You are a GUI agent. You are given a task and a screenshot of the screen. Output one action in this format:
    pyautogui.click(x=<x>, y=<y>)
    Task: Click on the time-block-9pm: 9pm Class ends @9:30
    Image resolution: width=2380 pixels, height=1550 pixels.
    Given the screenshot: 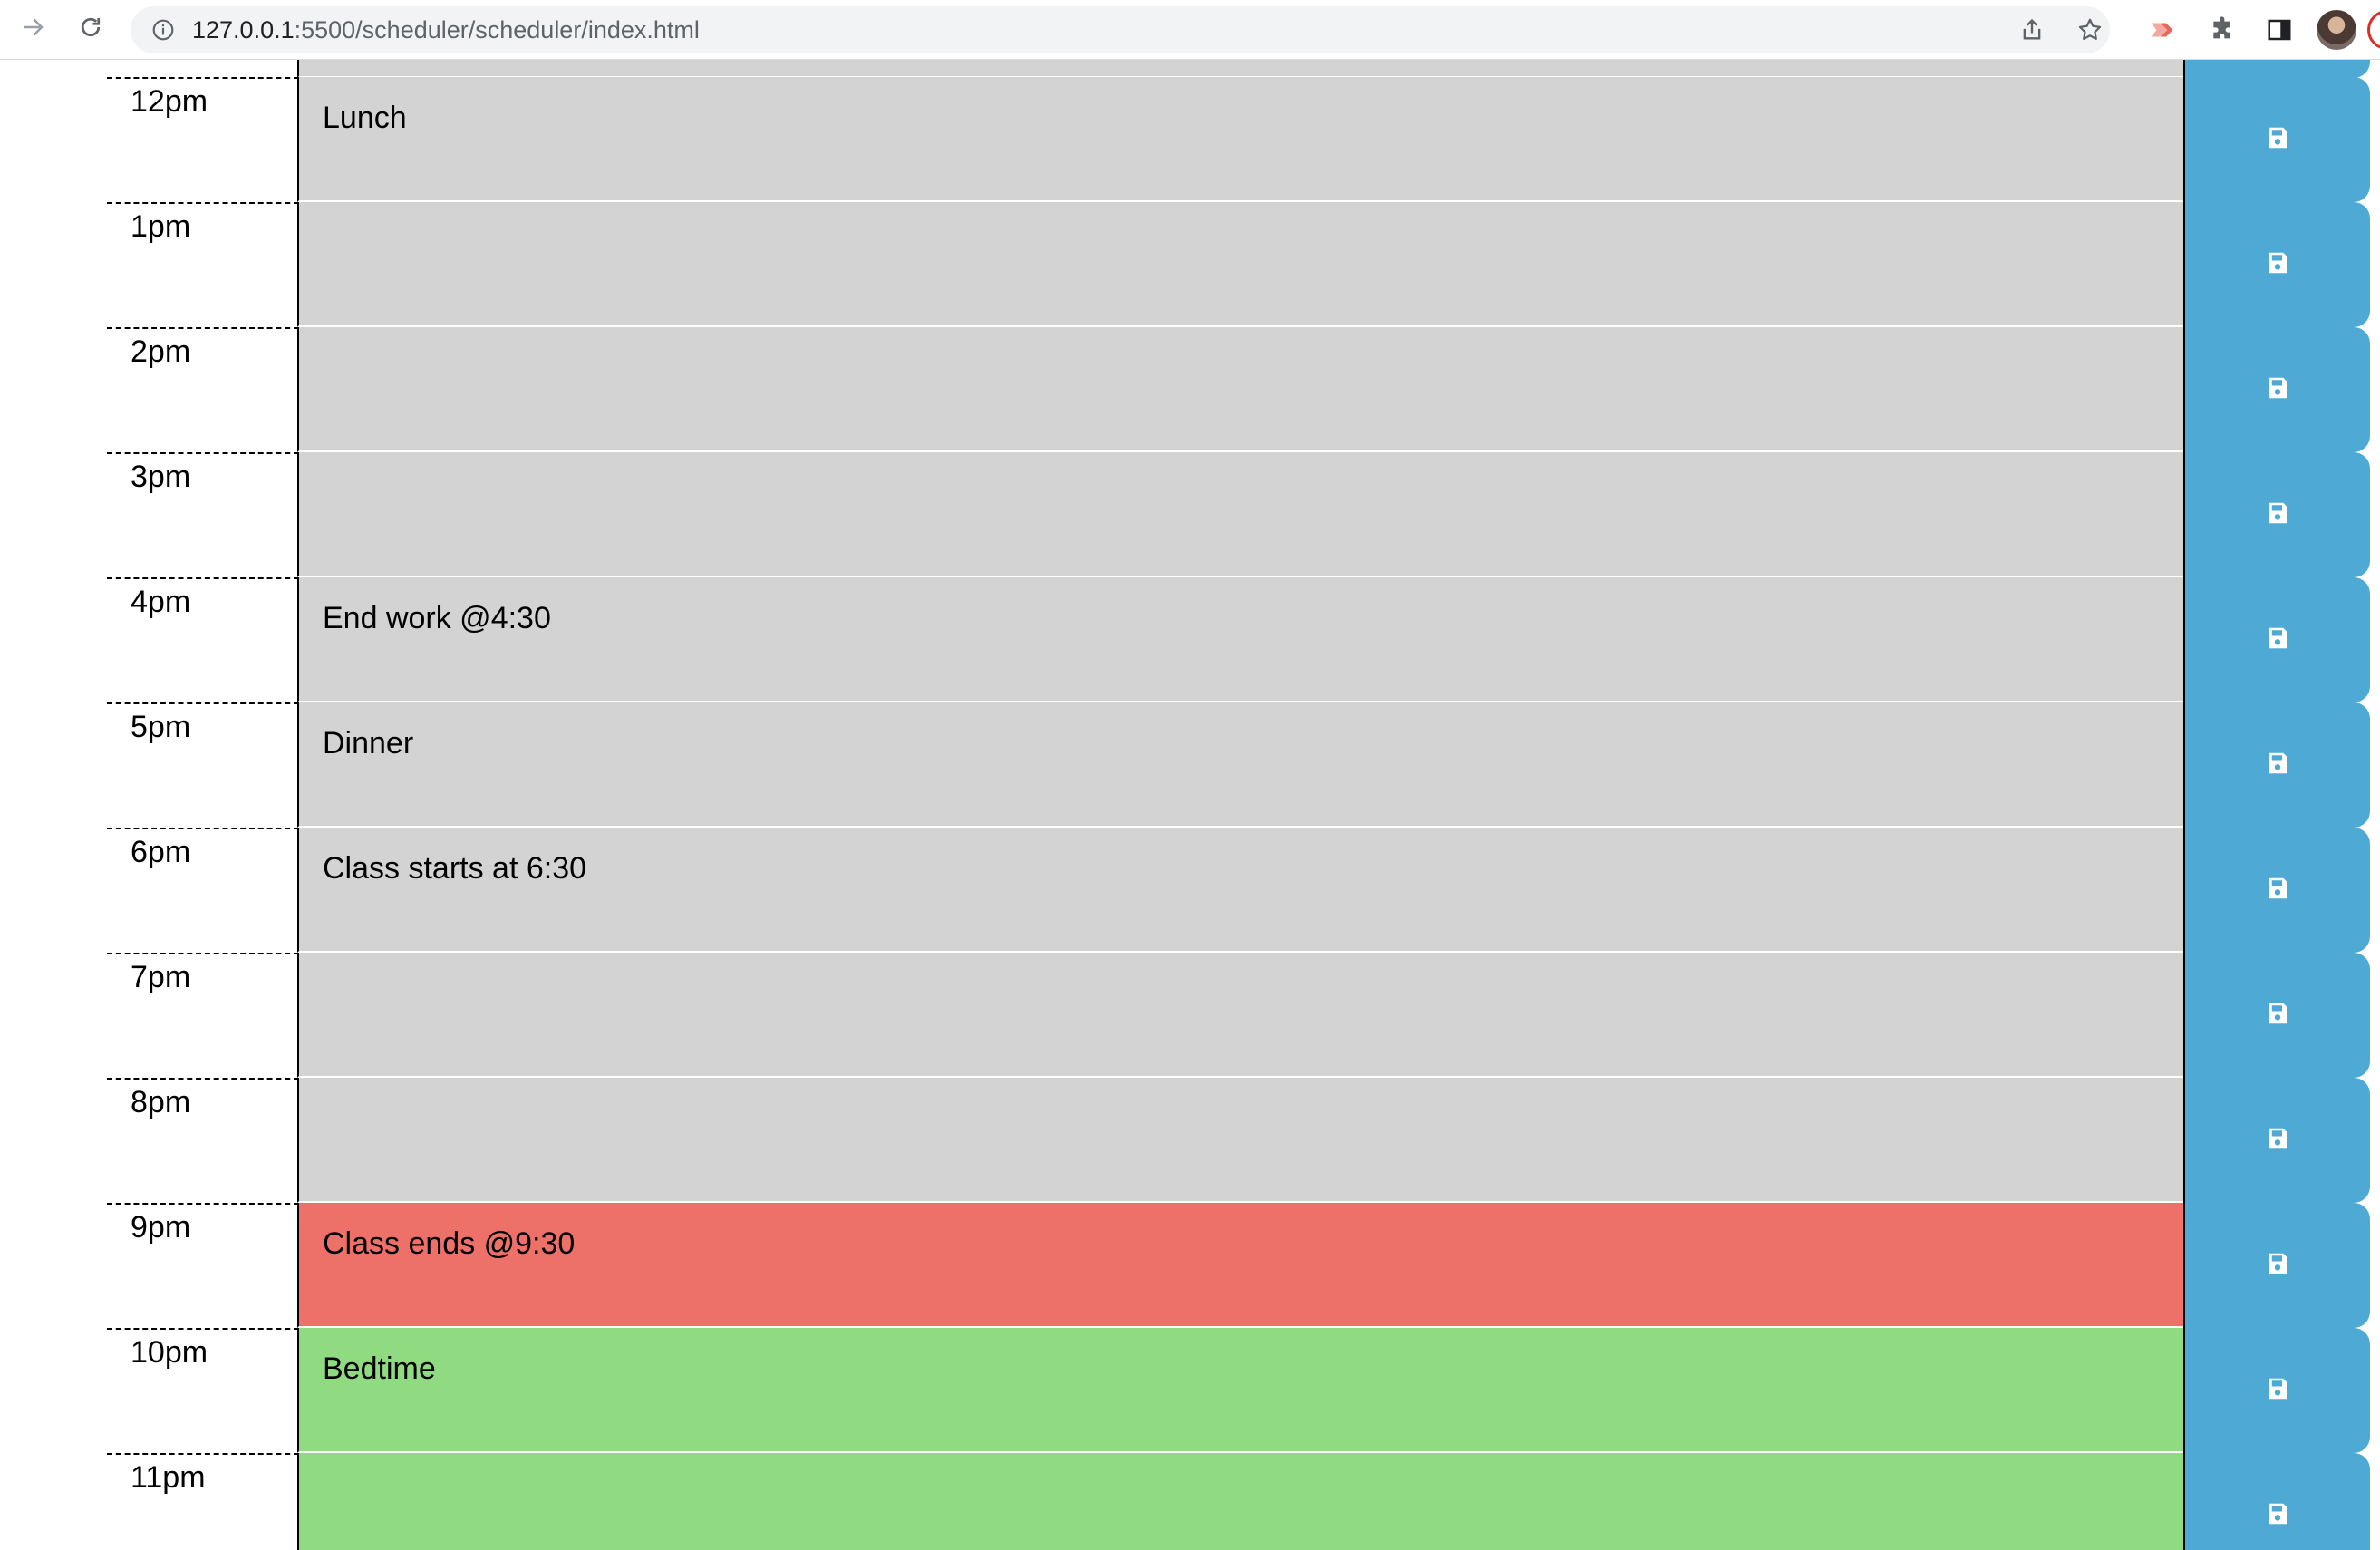 What is the action you would take?
    pyautogui.click(x=1190, y=1265)
    